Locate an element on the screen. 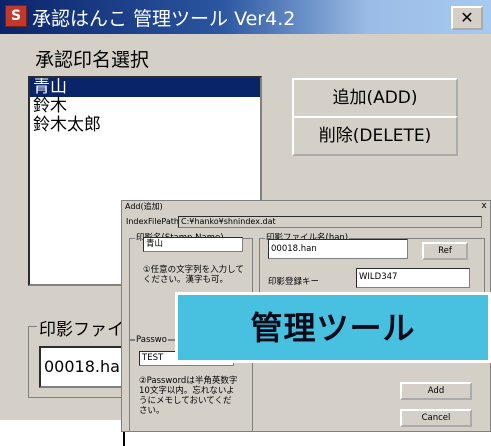 The height and width of the screenshot is (446, 491). text-cursor is located at coordinates (124, 439).